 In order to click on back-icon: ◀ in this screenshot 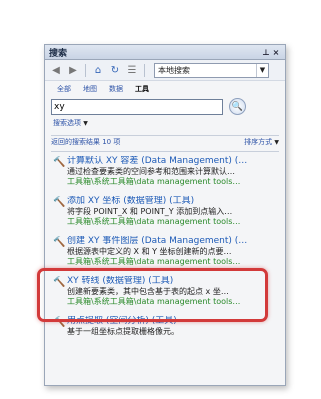, I will do `click(56, 70)`.